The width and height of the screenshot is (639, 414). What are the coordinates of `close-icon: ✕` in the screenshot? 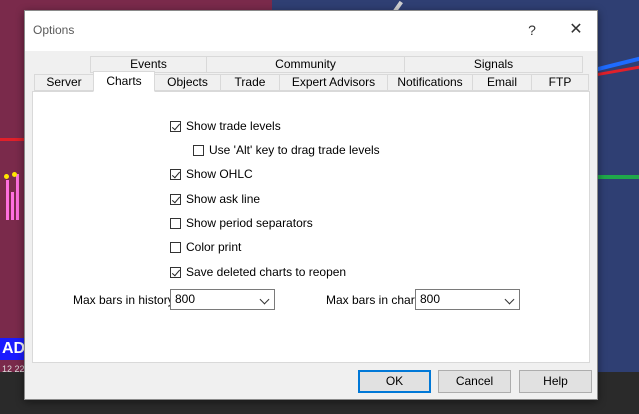 It's located at (576, 30).